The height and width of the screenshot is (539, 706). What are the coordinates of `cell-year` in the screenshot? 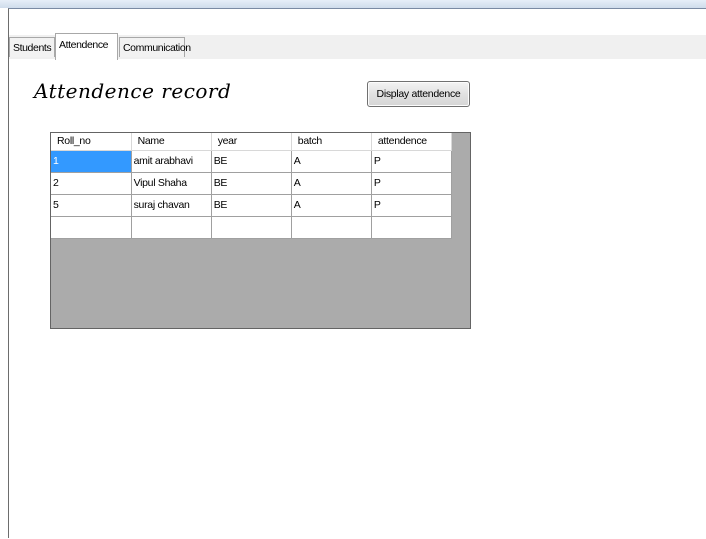 It's located at (251, 227).